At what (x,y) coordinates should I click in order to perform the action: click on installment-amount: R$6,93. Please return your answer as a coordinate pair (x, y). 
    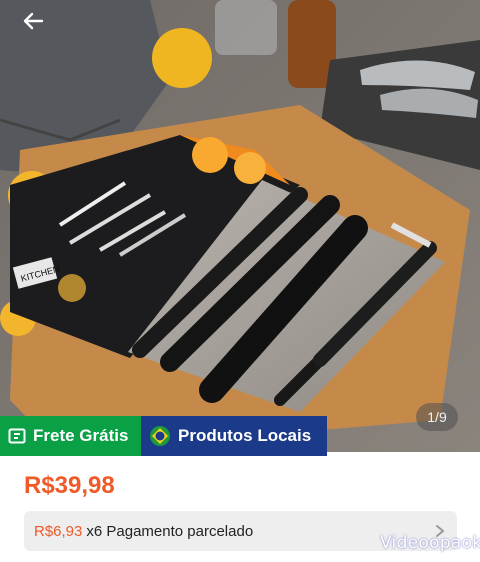
    Looking at the image, I should click on (58, 531).